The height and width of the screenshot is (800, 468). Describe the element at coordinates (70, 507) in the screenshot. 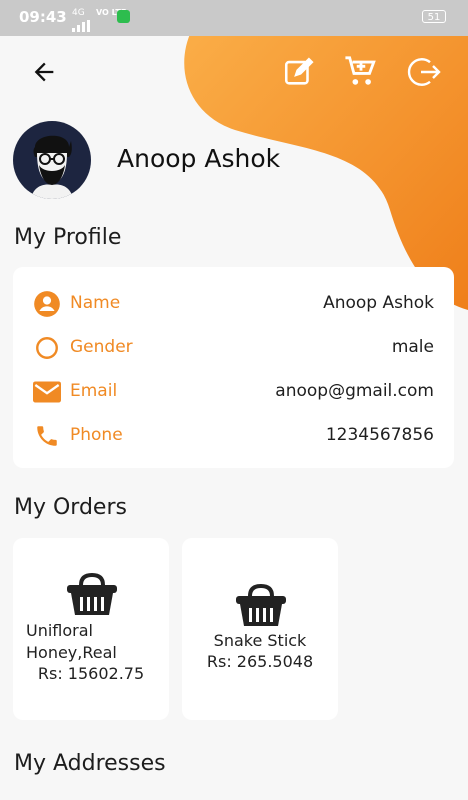

I see `section-title-orders: My Orders` at that location.